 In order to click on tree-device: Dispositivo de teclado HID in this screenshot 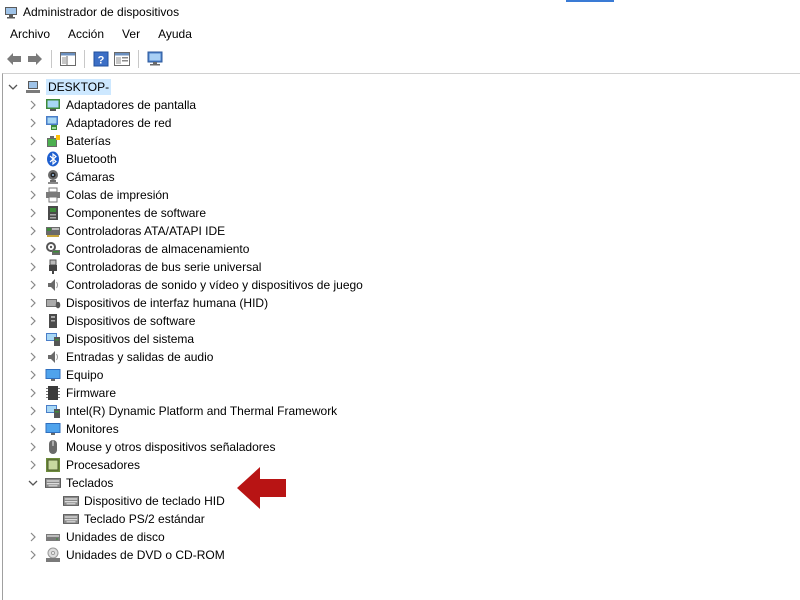, I will do `click(144, 501)`.